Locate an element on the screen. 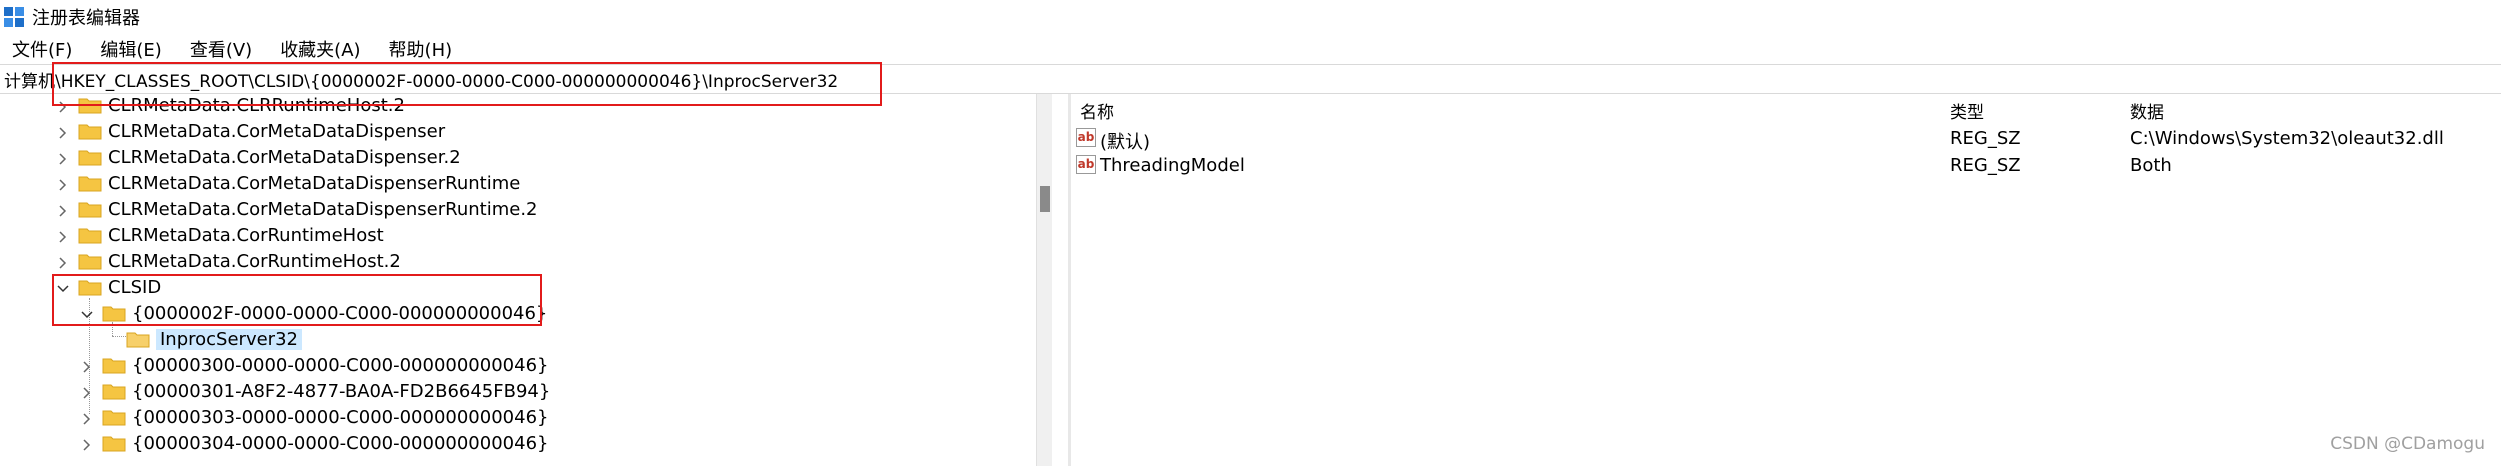 This screenshot has width=2501, height=466. column-header-type: 类型 is located at coordinates (1967, 110).